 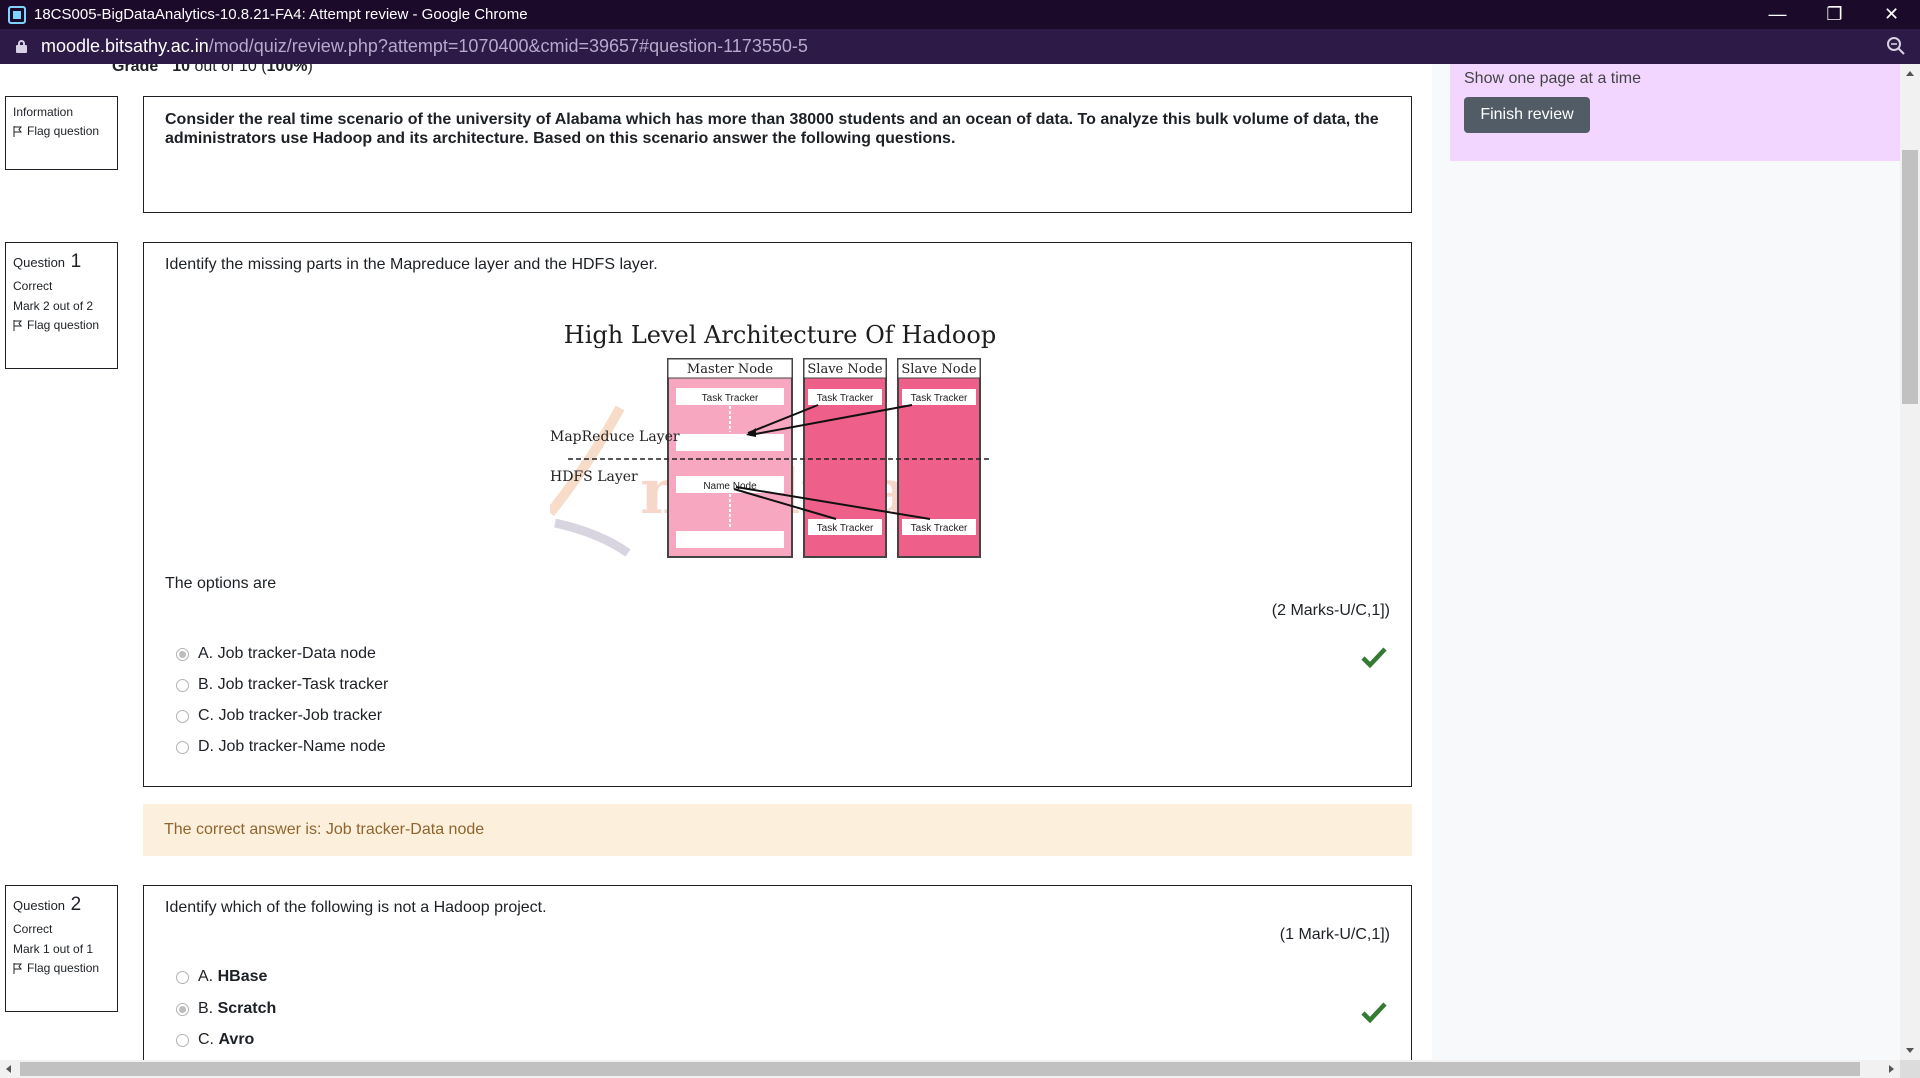 What do you see at coordinates (939, 369) in the screenshot?
I see `slave-node-2-label: Slave Node` at bounding box center [939, 369].